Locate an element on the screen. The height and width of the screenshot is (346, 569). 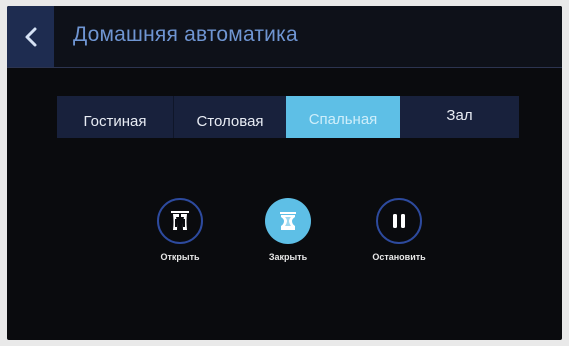
page-title: Домашняя автоматика is located at coordinates (185, 34).